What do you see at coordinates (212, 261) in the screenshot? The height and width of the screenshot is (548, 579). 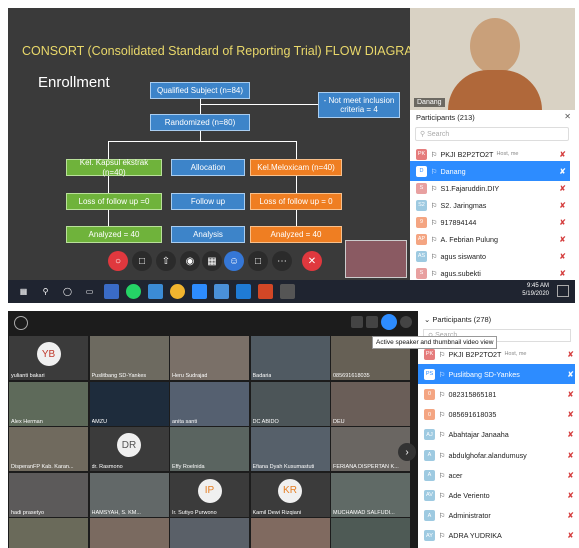 I see `reactions-icon: ▦` at bounding box center [212, 261].